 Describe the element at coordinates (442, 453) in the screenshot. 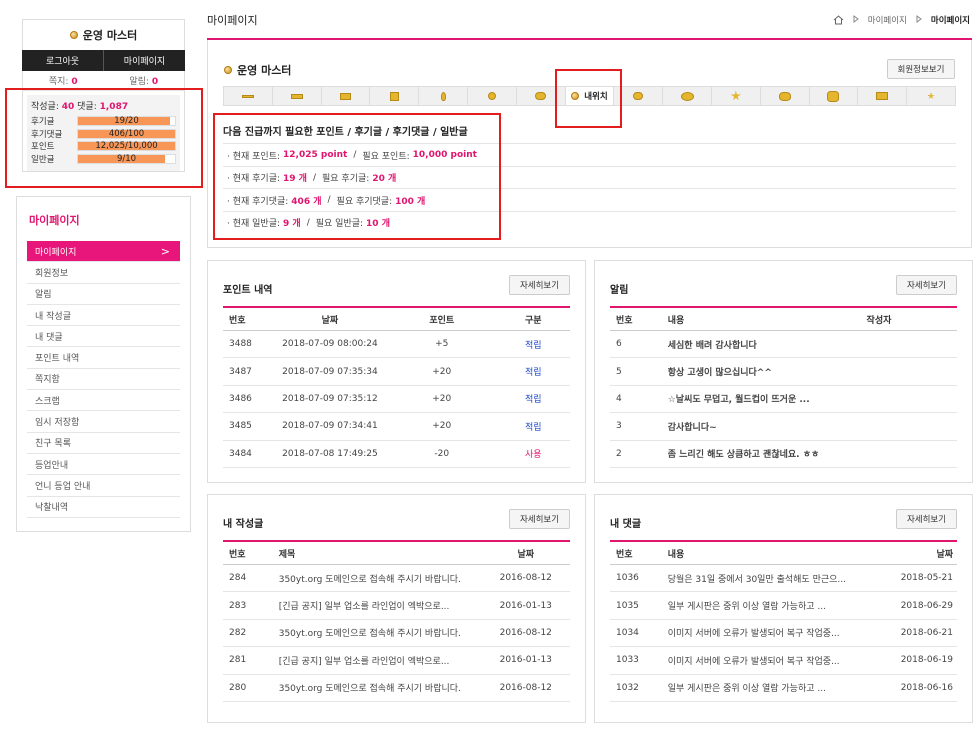

I see `table-cell: -20` at that location.